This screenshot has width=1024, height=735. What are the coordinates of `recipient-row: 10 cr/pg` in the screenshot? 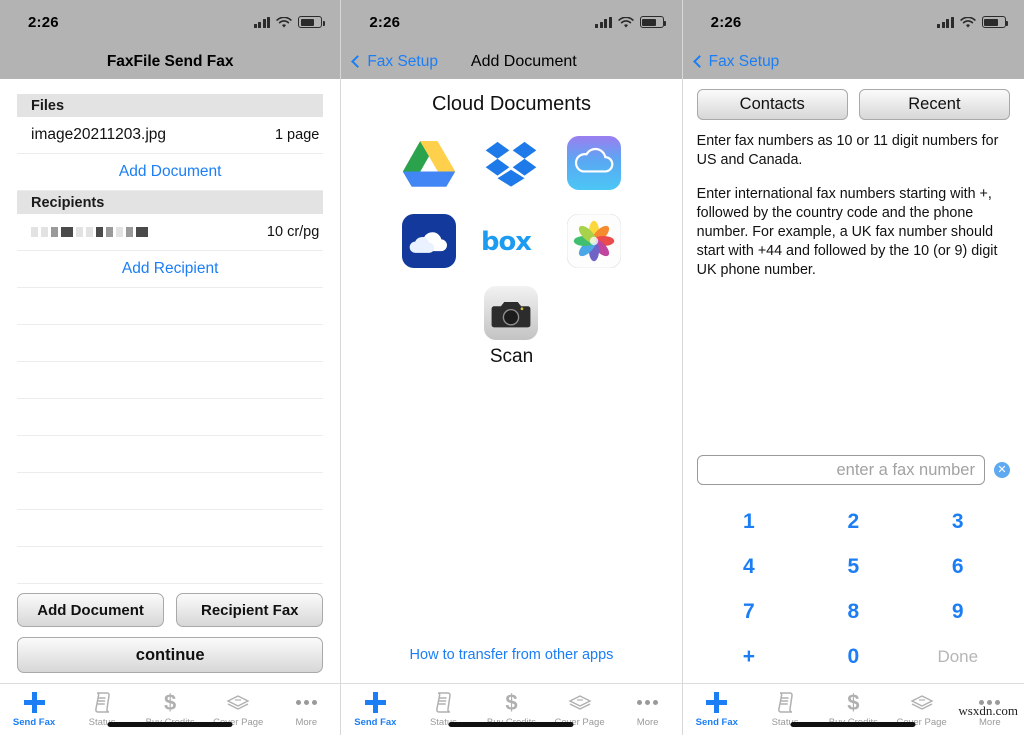 It's located at (170, 232).